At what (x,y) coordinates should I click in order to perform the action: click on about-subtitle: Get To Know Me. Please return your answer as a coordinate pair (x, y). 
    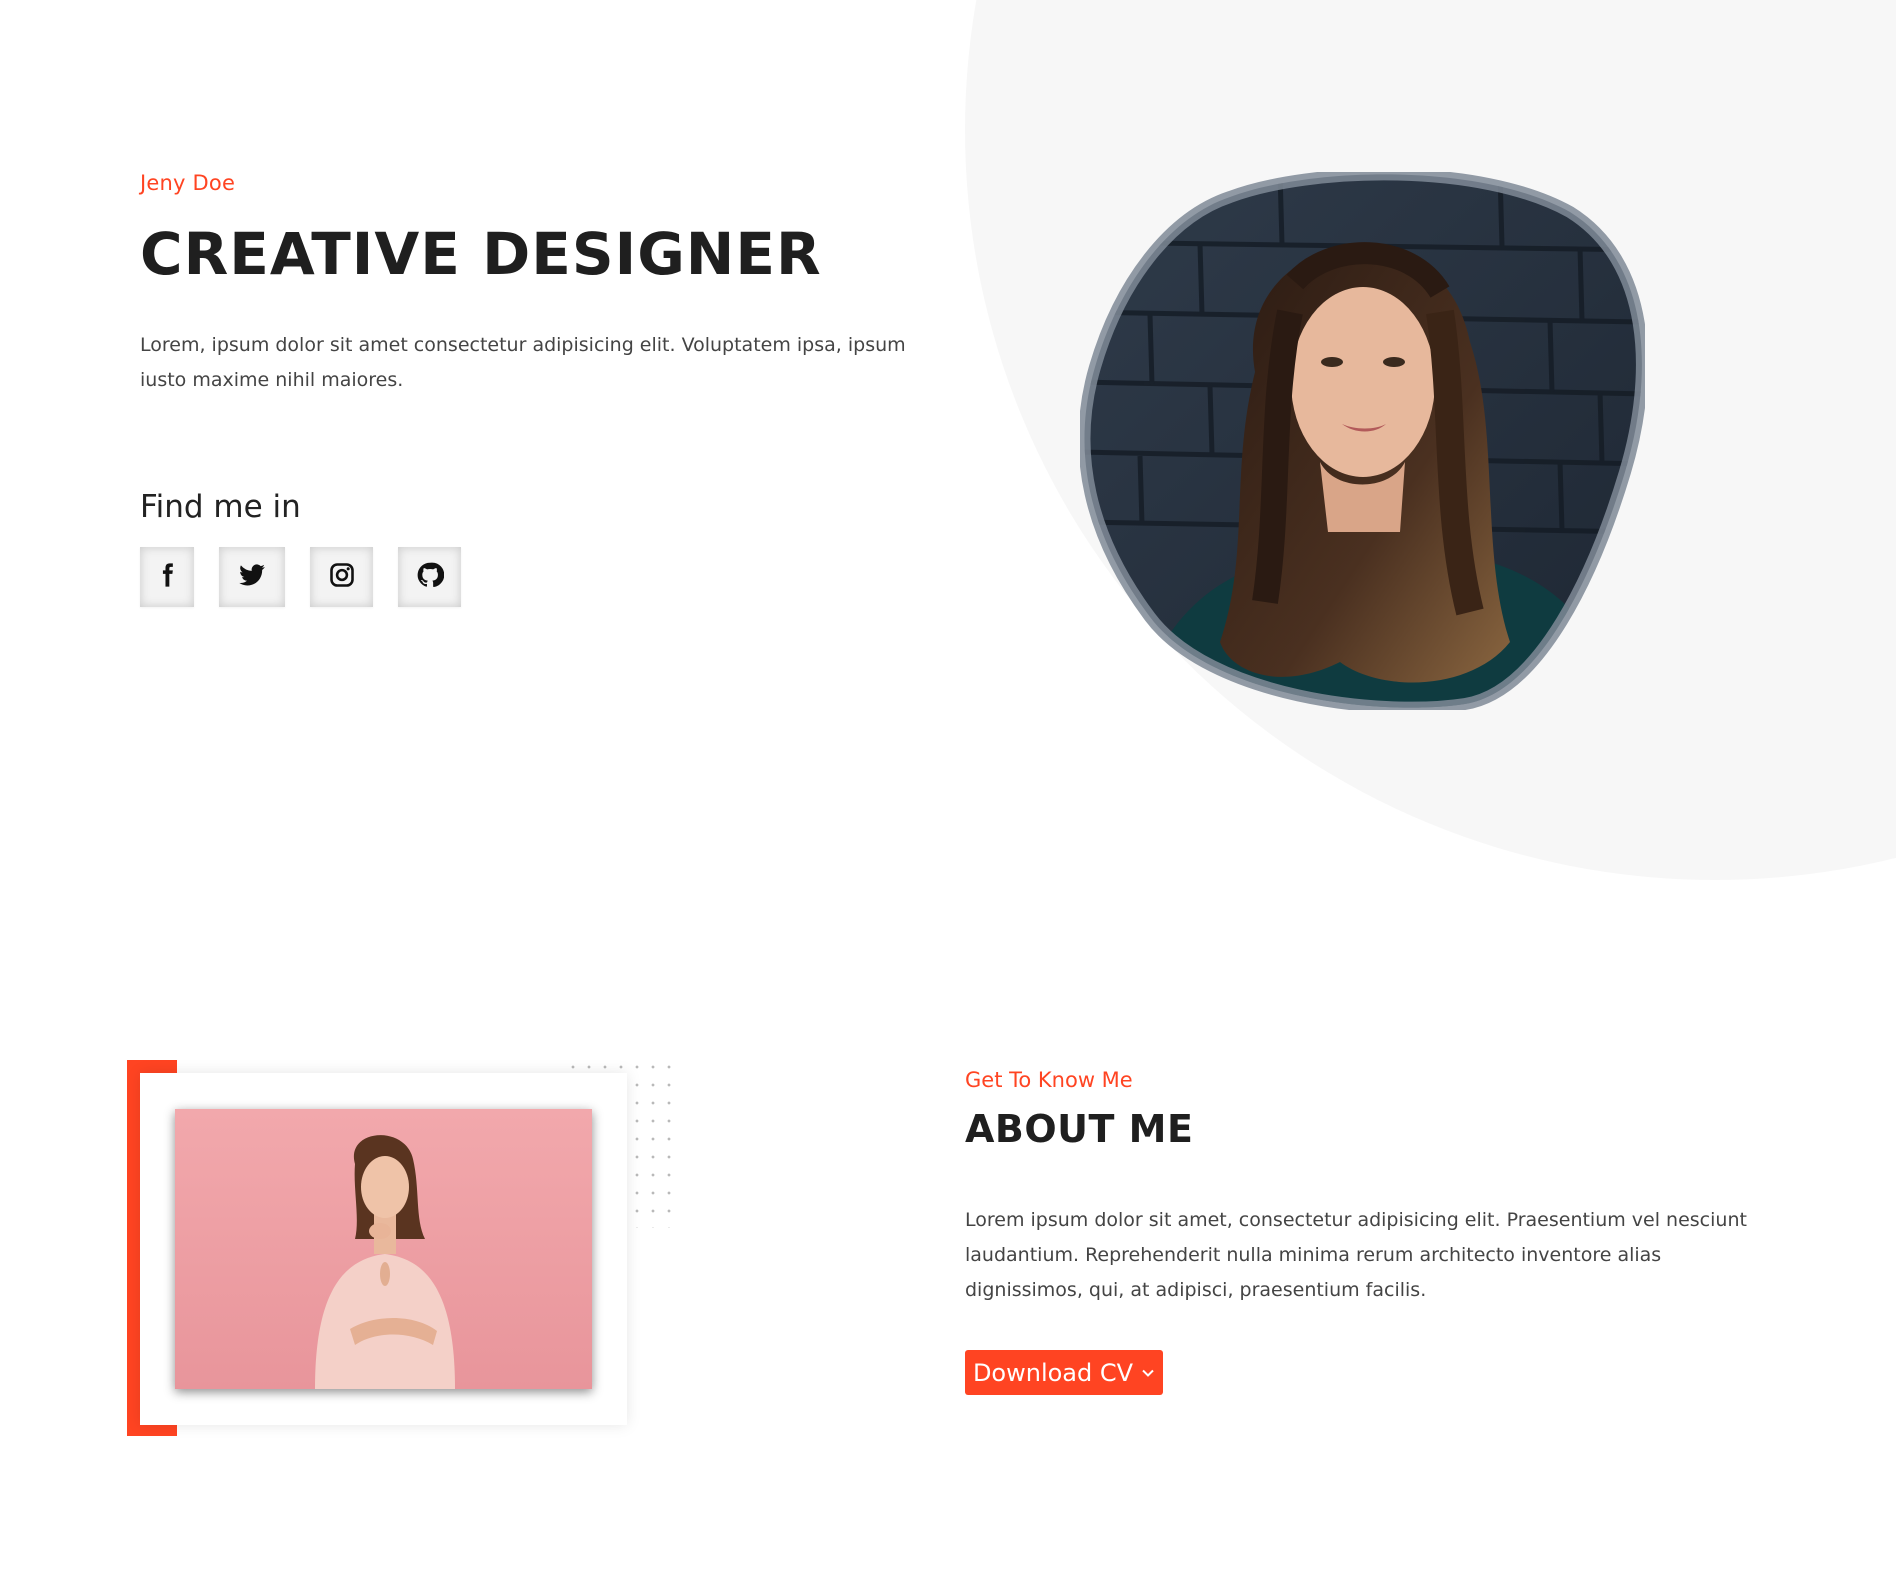
    Looking at the image, I should click on (1049, 1080).